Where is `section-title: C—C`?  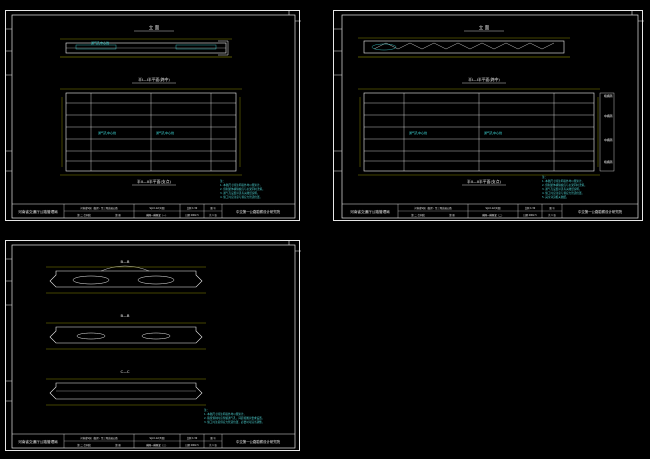 section-title: C—C is located at coordinates (124, 371).